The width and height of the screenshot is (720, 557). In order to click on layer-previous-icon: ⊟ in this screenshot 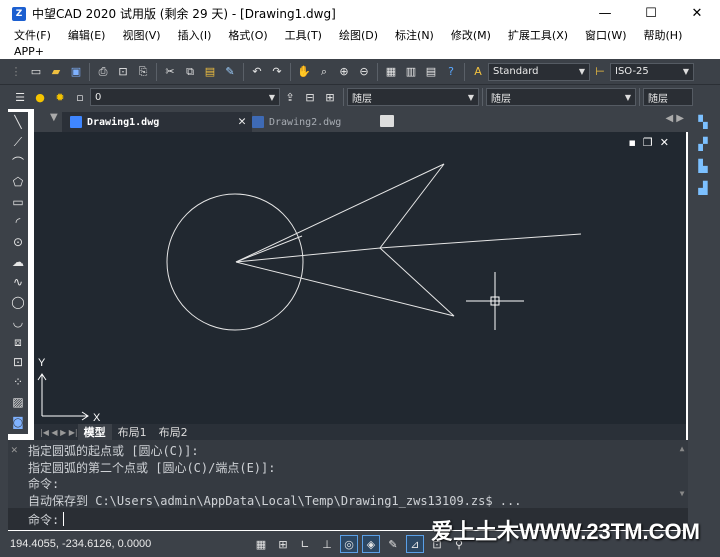, I will do `click(310, 97)`.